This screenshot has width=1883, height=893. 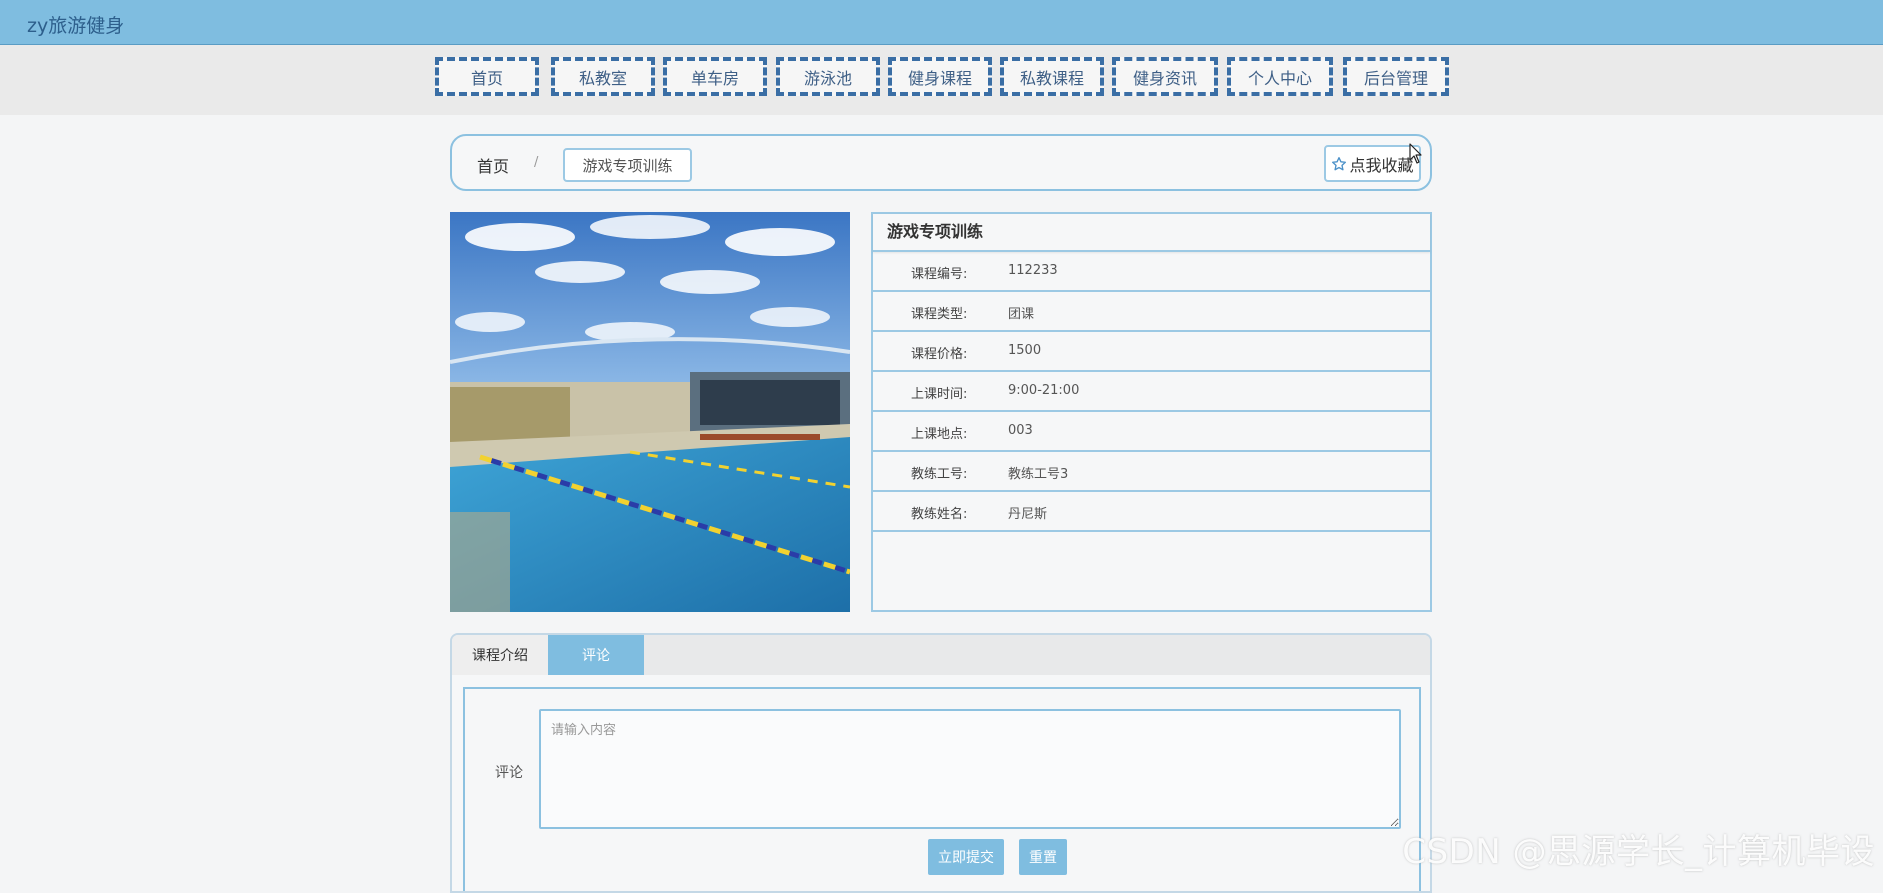 I want to click on nav-item-label: 健身课程, so click(x=939, y=78).